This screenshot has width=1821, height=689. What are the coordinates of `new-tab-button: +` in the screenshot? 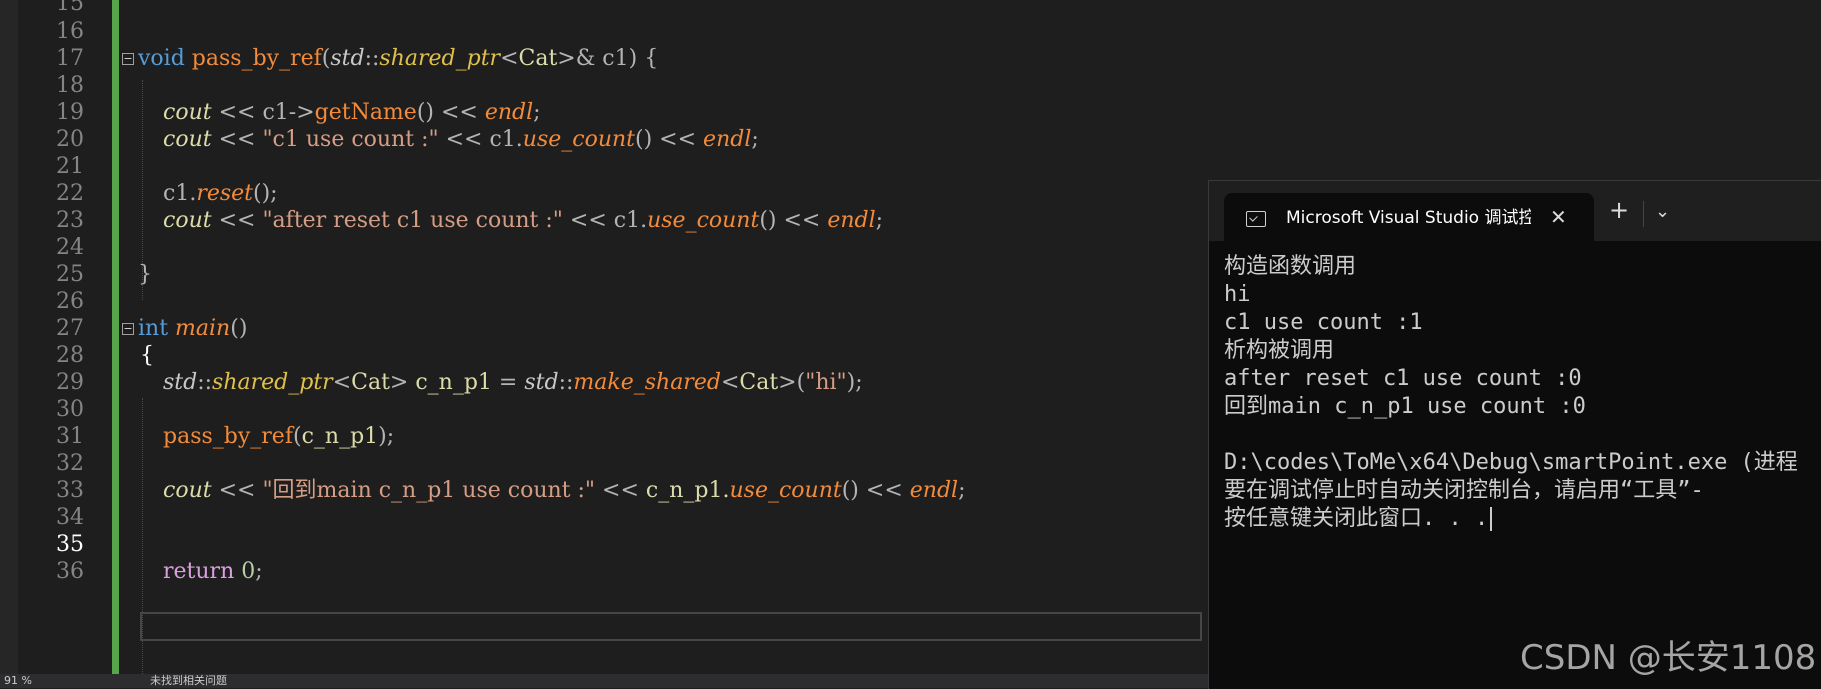 It's located at (1619, 210).